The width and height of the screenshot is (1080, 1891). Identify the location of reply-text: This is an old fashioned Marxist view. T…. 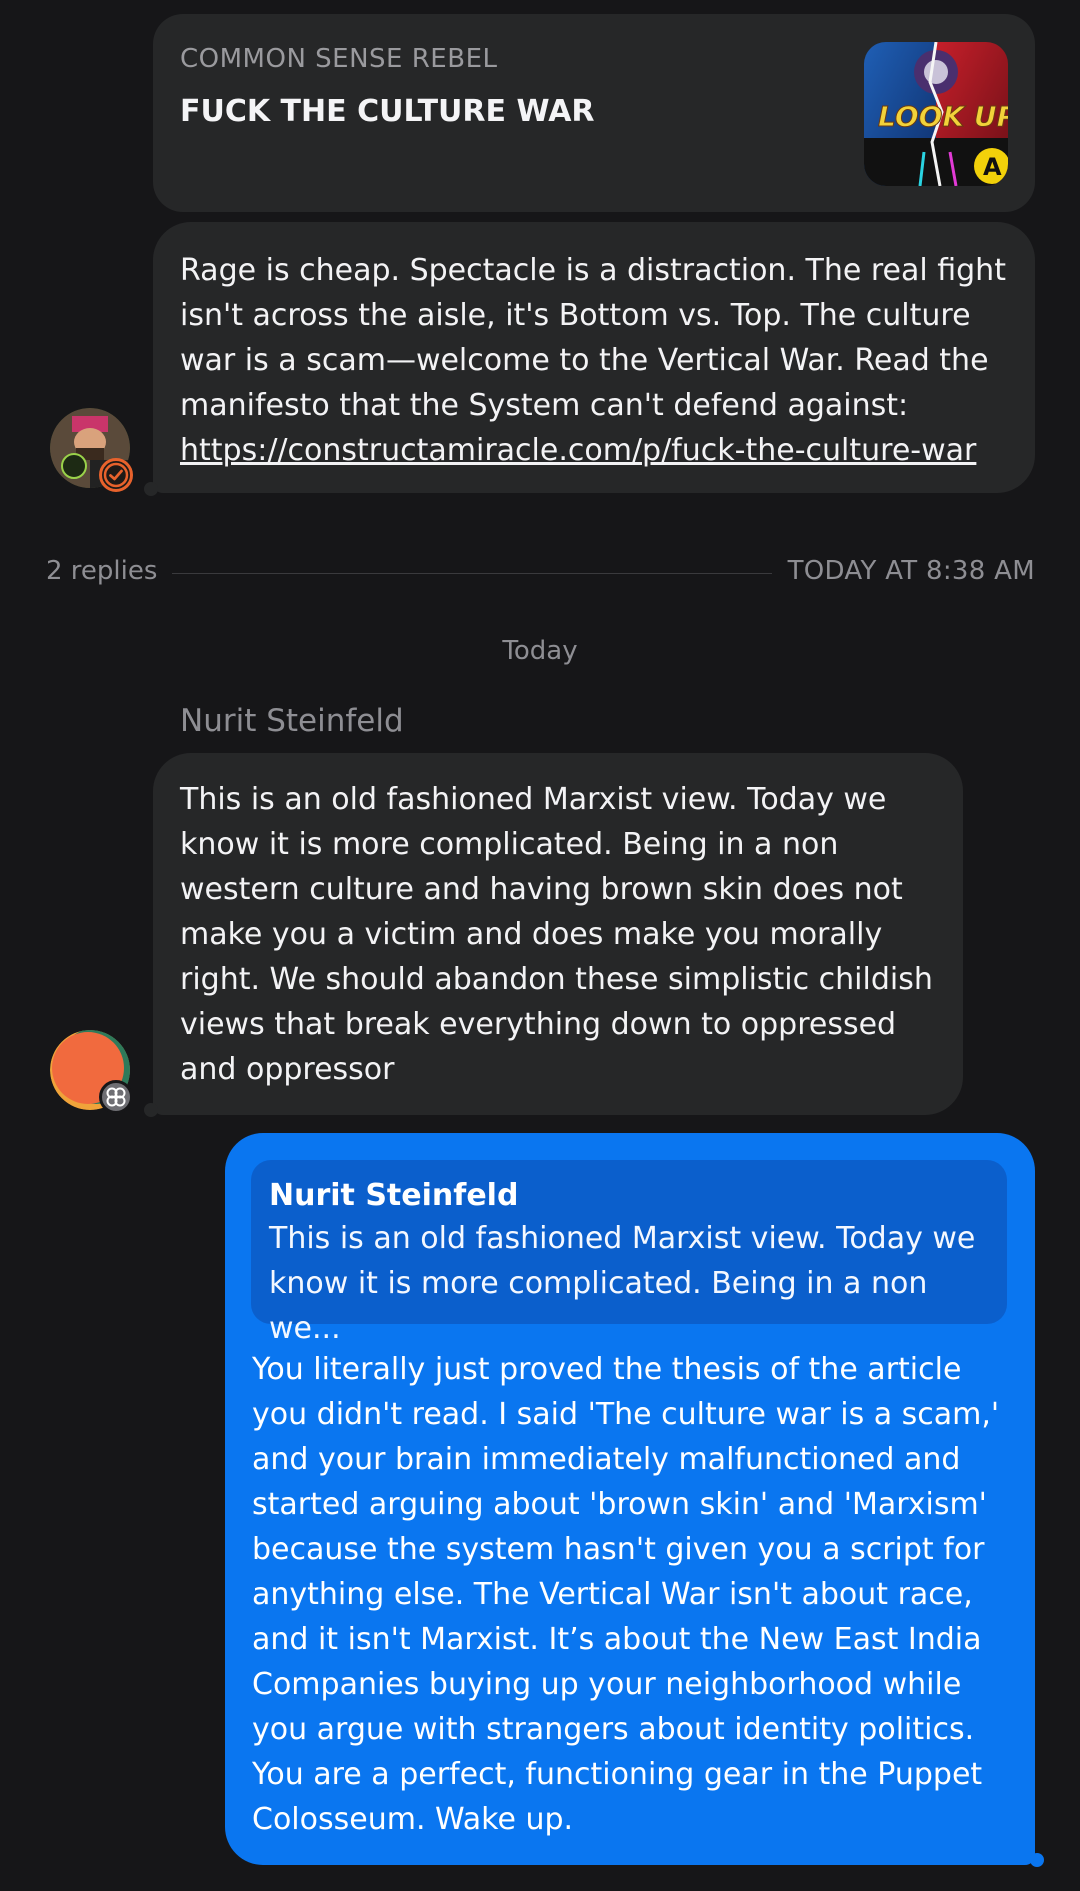
(556, 934).